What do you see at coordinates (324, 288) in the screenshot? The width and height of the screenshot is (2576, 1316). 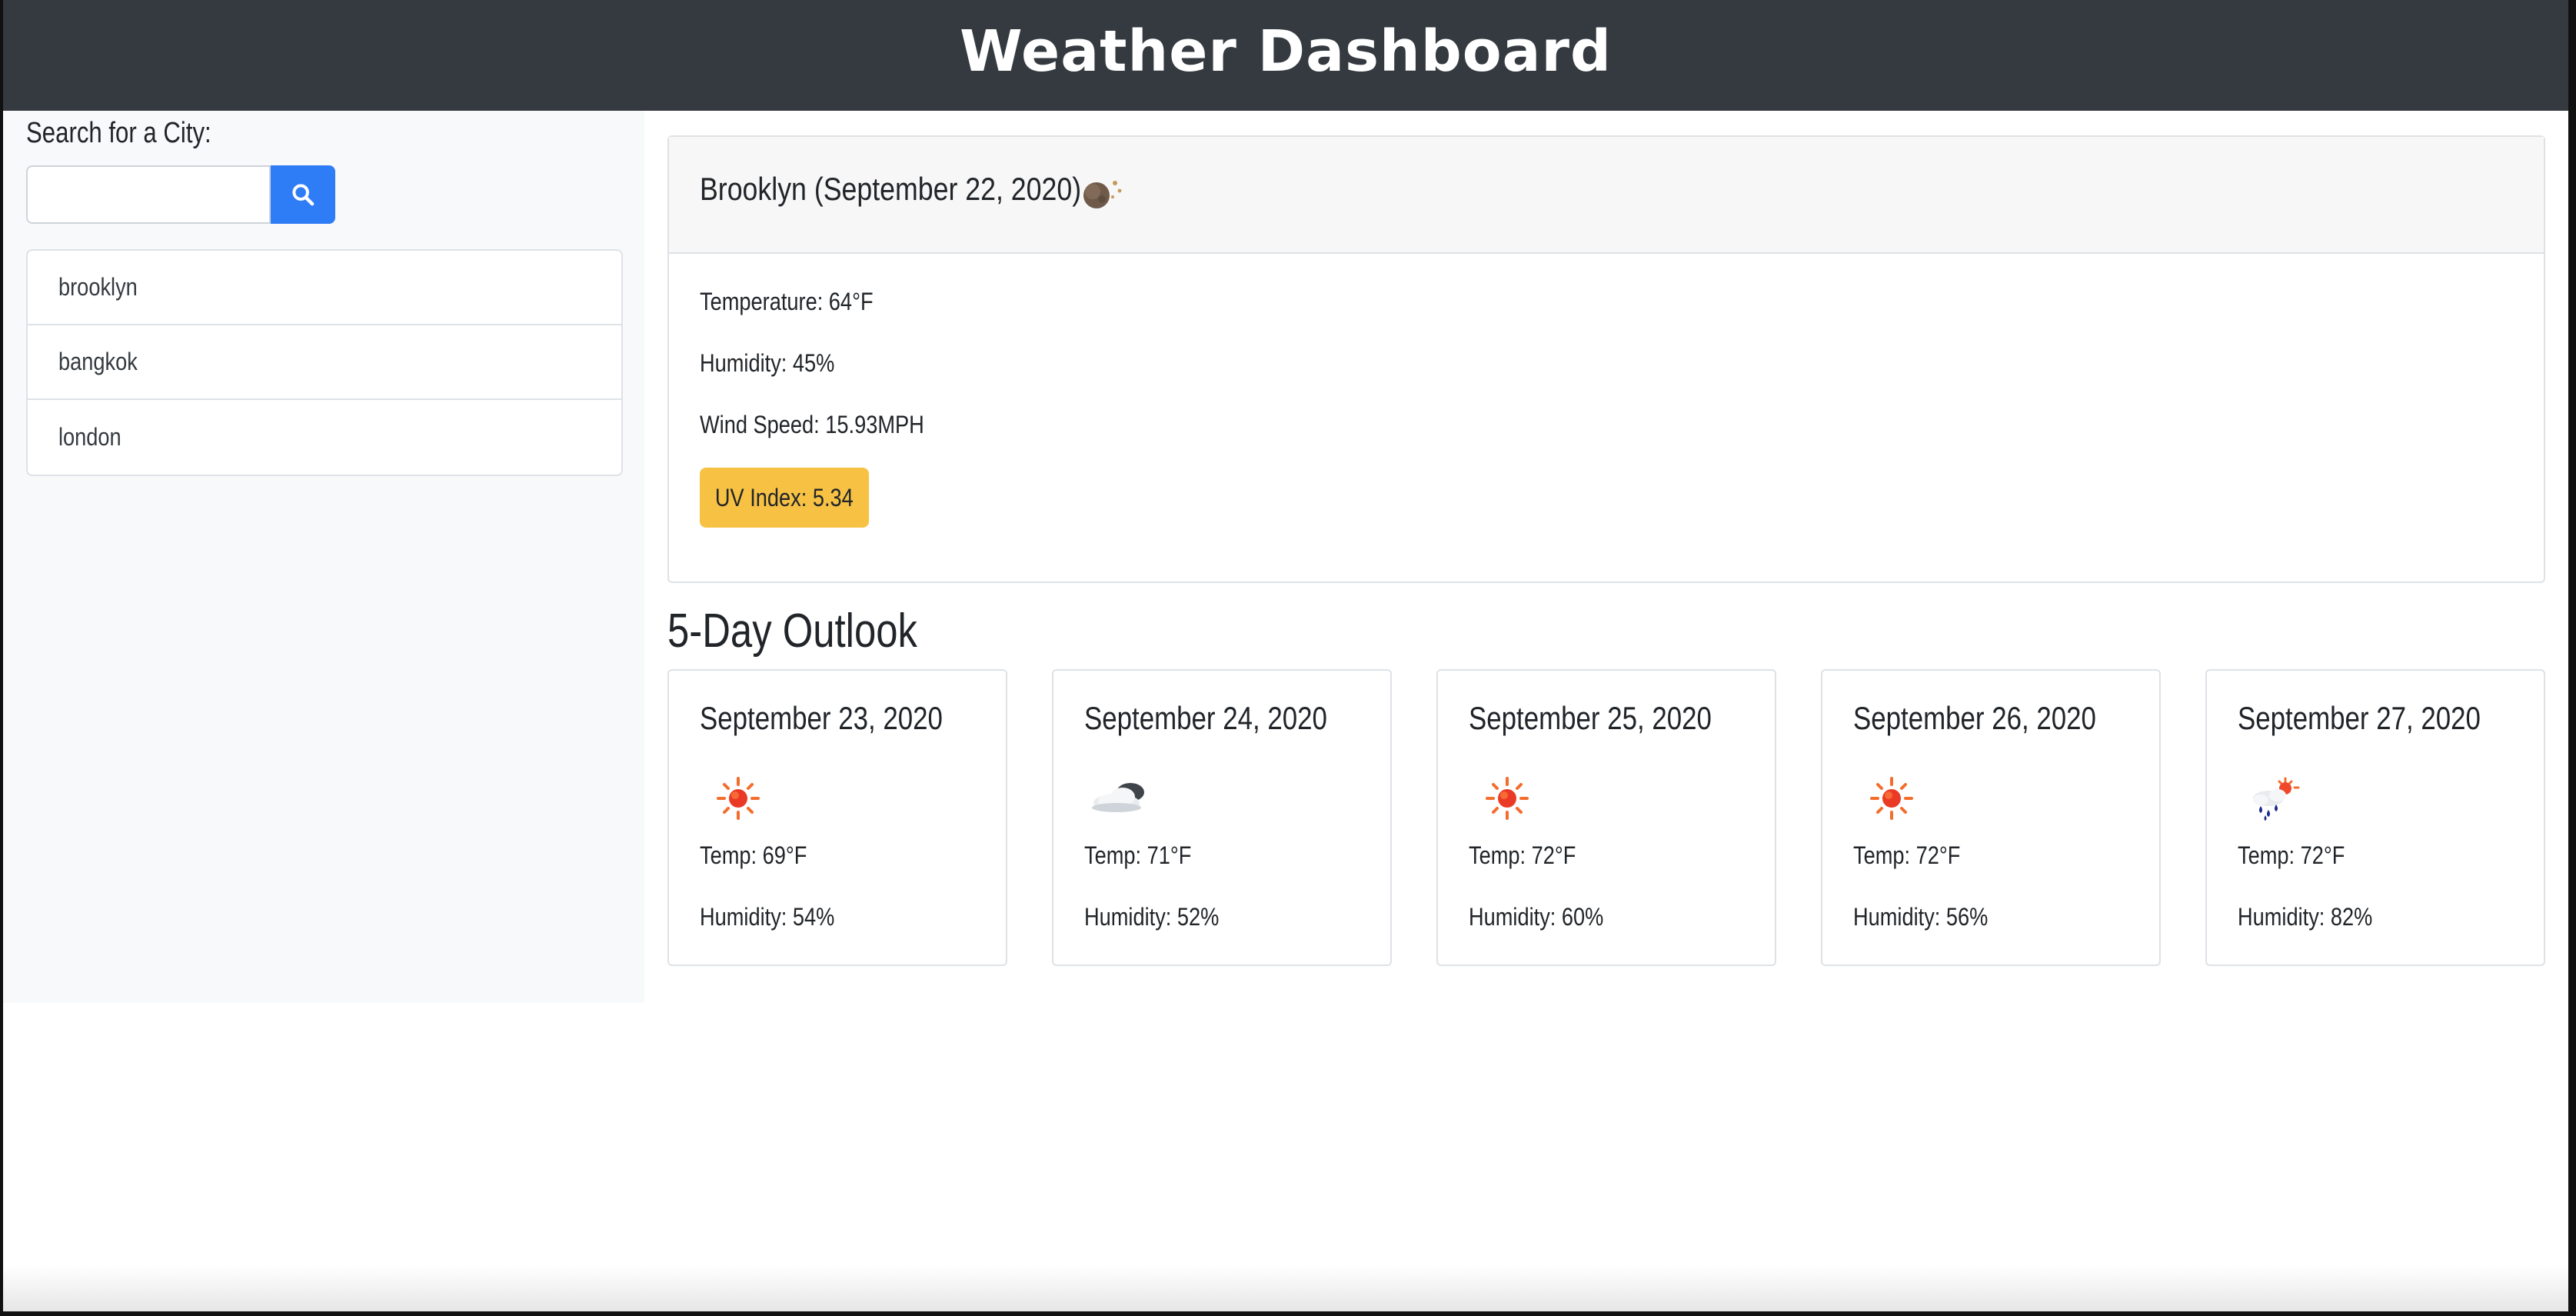 I see `search-history-item: brooklyn` at bounding box center [324, 288].